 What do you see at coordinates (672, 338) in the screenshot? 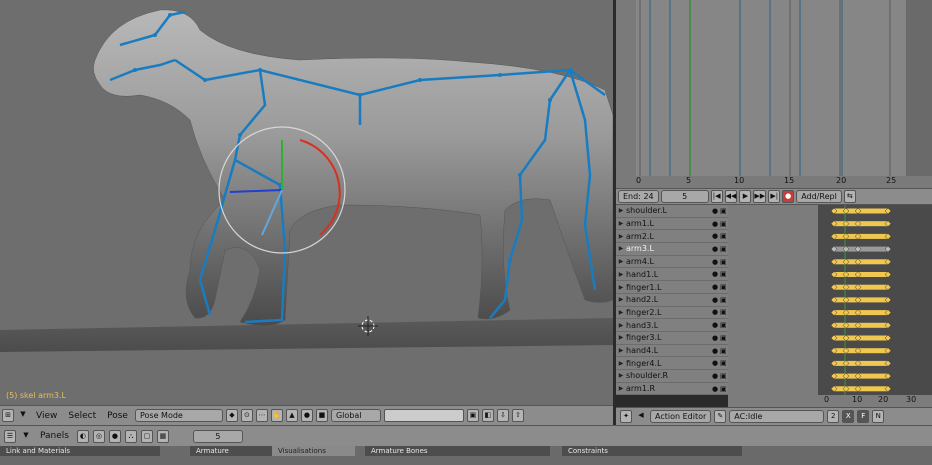
I see `channel-row: ▶ finger3.L ● ▣` at bounding box center [672, 338].